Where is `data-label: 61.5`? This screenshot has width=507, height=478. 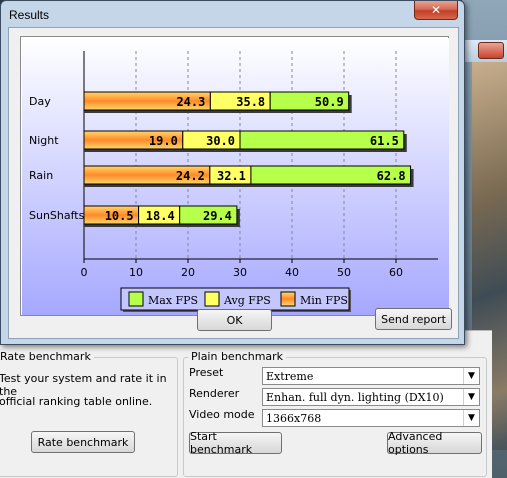
data-label: 61.5 is located at coordinates (384, 141).